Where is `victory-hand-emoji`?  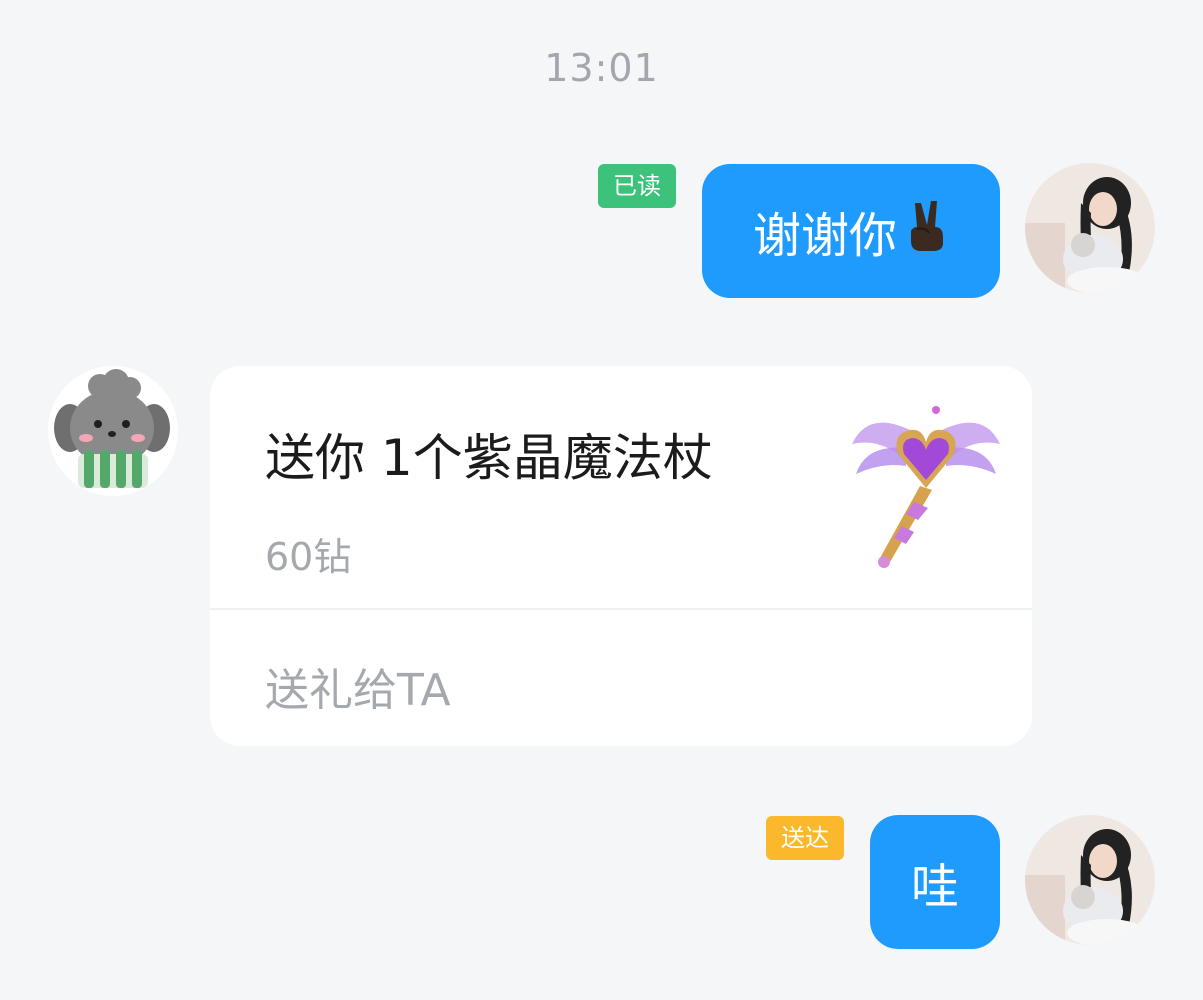 victory-hand-emoji is located at coordinates (927, 231).